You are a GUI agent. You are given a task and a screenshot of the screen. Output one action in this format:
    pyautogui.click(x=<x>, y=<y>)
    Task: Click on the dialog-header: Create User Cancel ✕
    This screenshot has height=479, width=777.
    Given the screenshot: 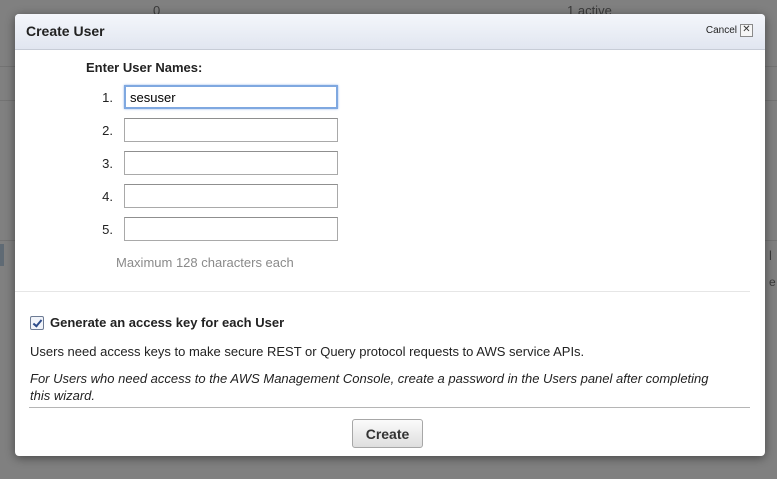 What is the action you would take?
    pyautogui.click(x=390, y=32)
    